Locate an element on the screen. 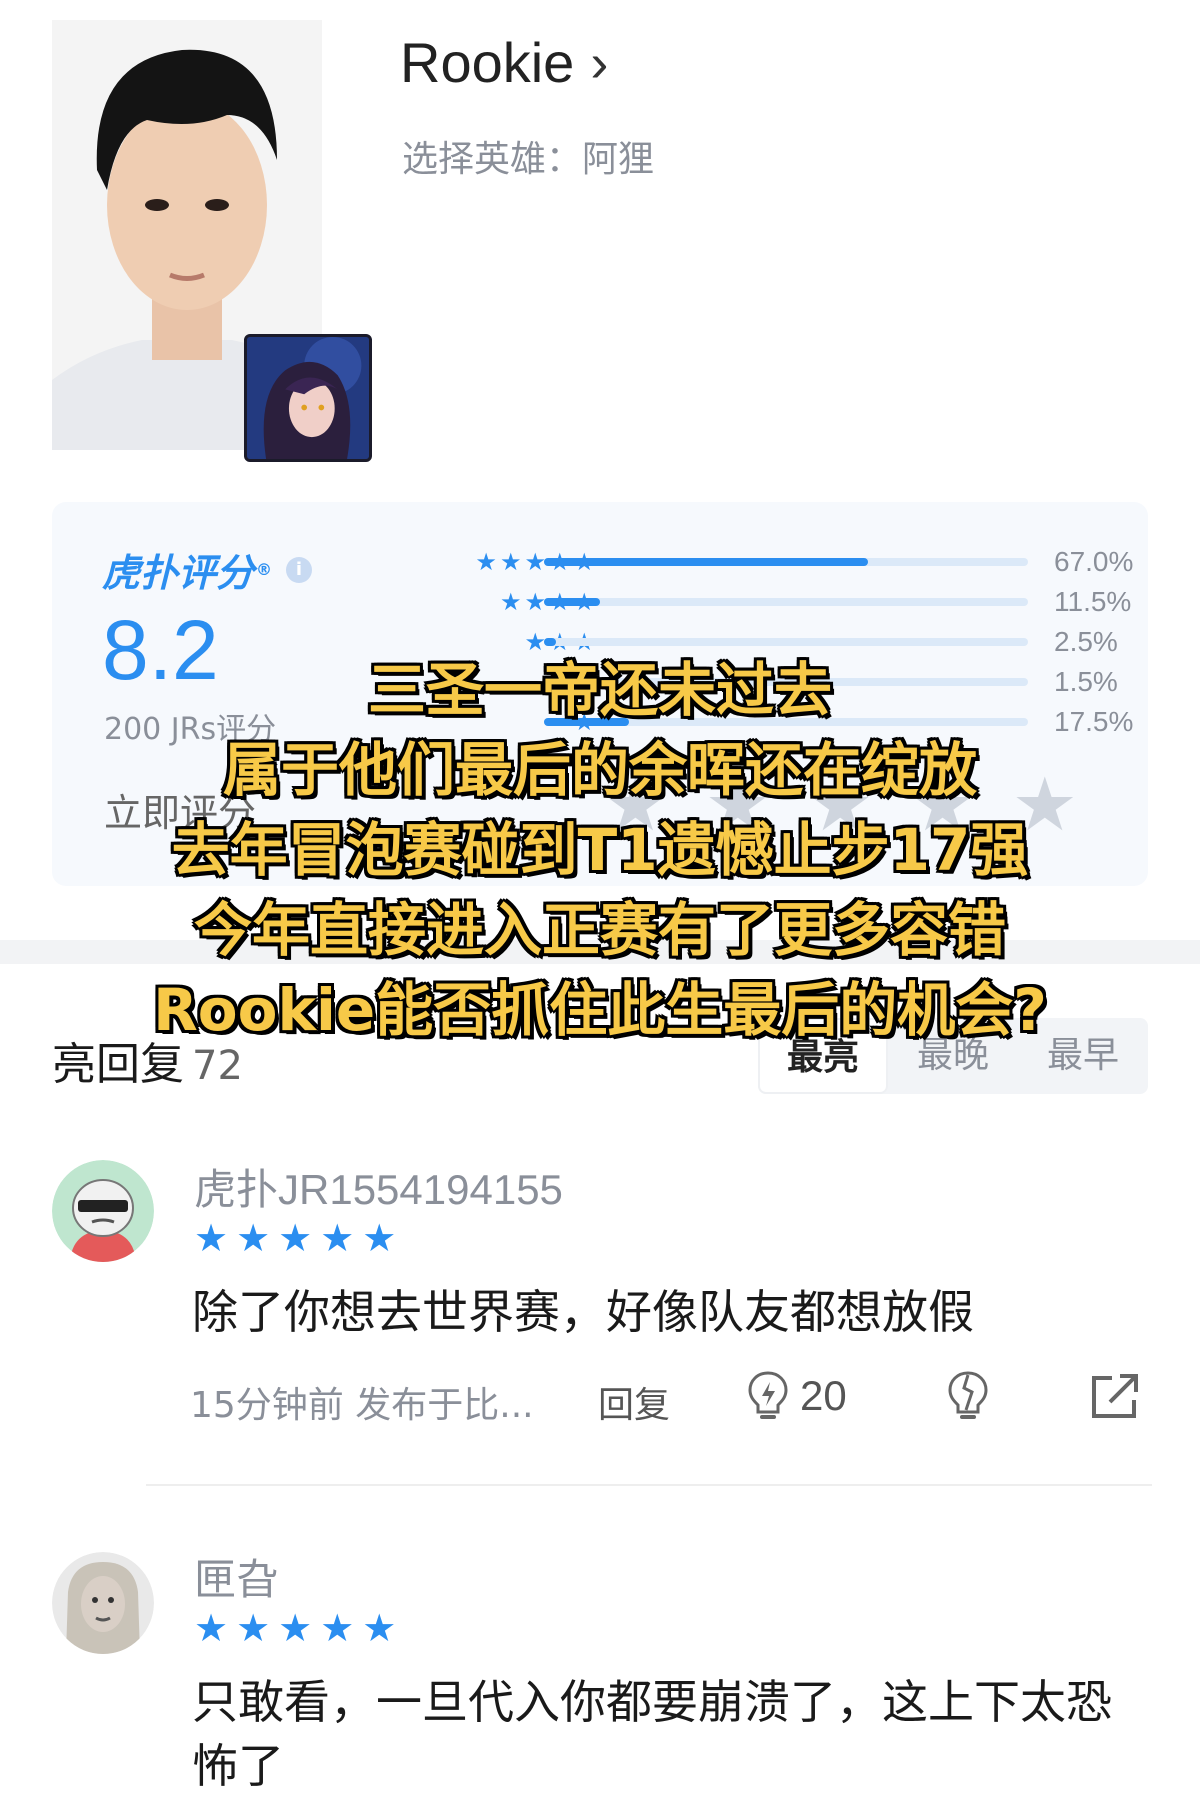 The height and width of the screenshot is (1816, 1200). comment-text: 除了你想去世界赛，好像队友都想放假 is located at coordinates (583, 1312).